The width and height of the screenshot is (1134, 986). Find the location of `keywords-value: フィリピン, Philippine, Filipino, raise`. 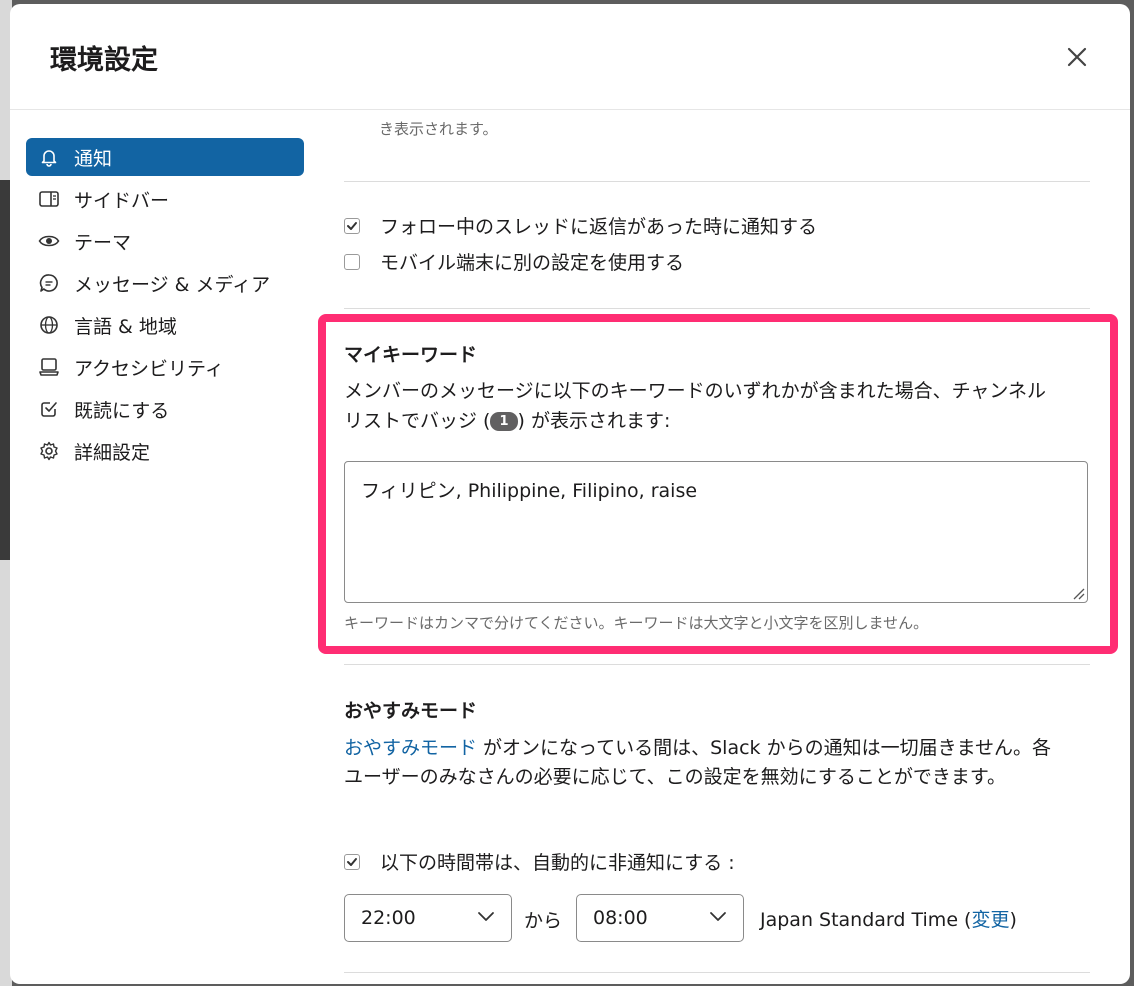

keywords-value: フィリピン, Philippine, Filipino, raise is located at coordinates (529, 491).